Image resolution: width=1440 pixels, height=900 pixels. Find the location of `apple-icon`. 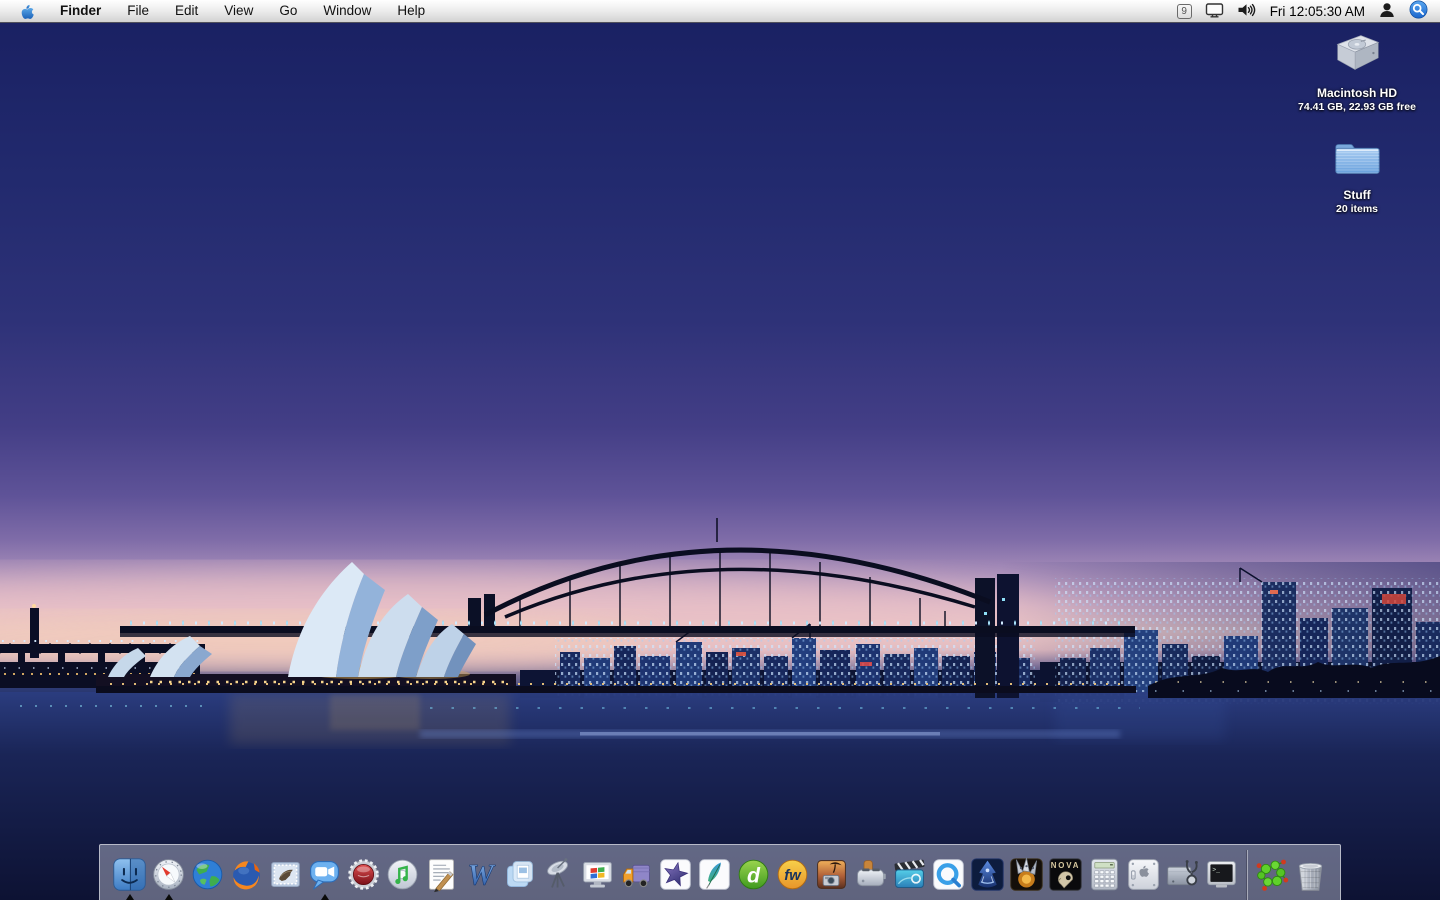

apple-icon is located at coordinates (27, 11).